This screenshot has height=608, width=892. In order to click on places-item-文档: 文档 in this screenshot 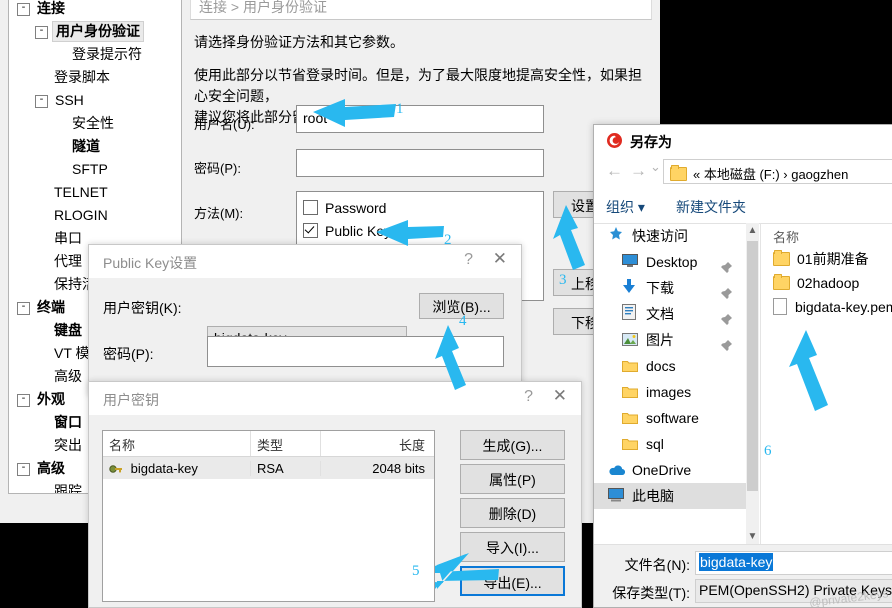, I will do `click(670, 314)`.